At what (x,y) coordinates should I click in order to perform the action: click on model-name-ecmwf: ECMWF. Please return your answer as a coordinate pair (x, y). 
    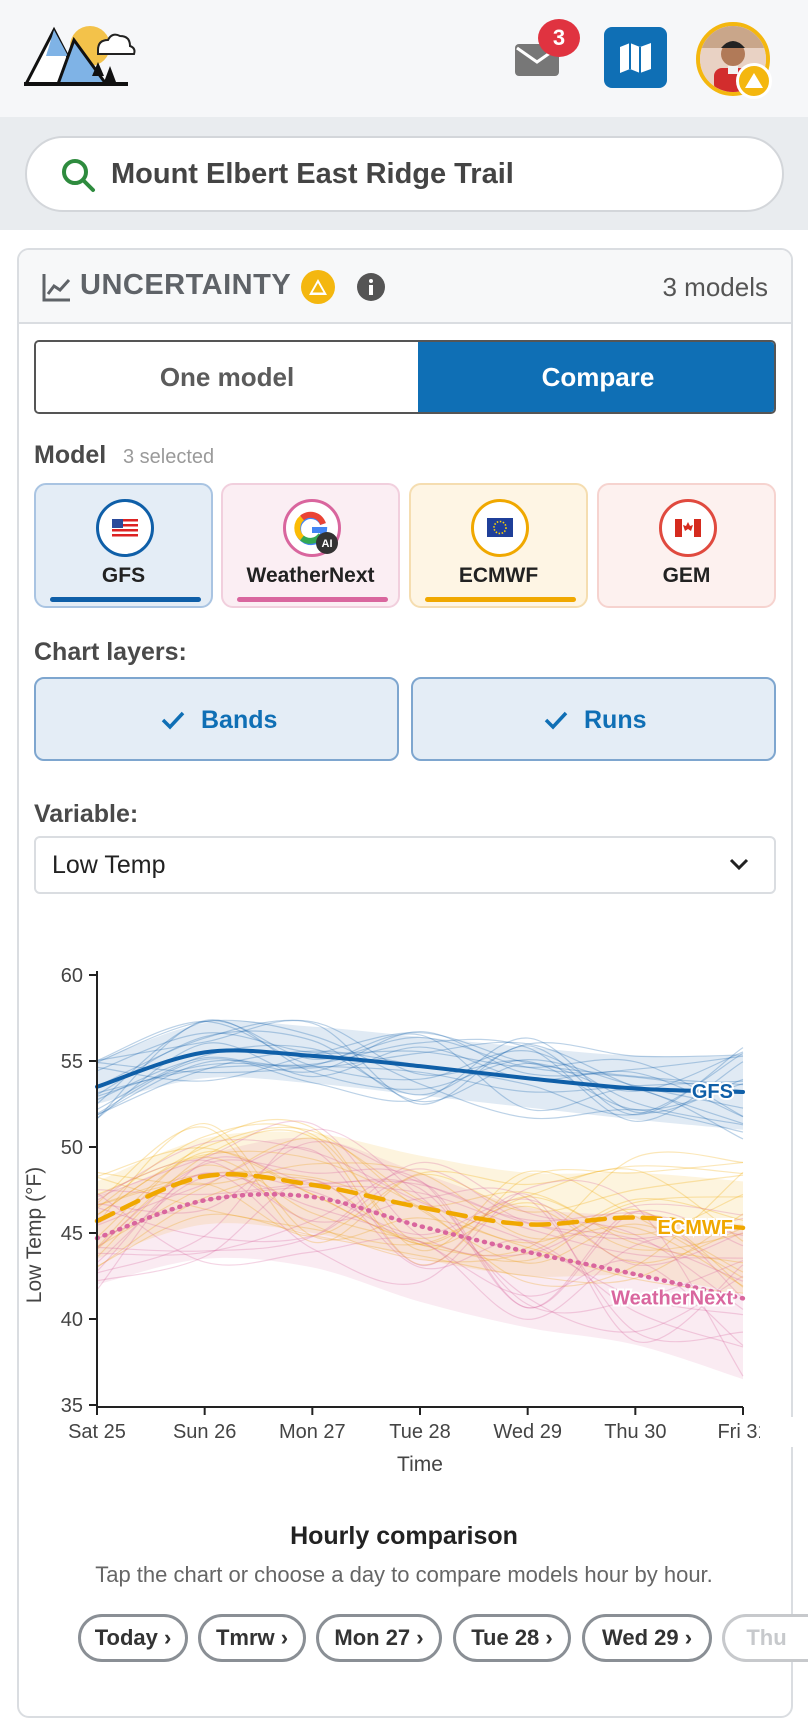
    Looking at the image, I should click on (498, 576).